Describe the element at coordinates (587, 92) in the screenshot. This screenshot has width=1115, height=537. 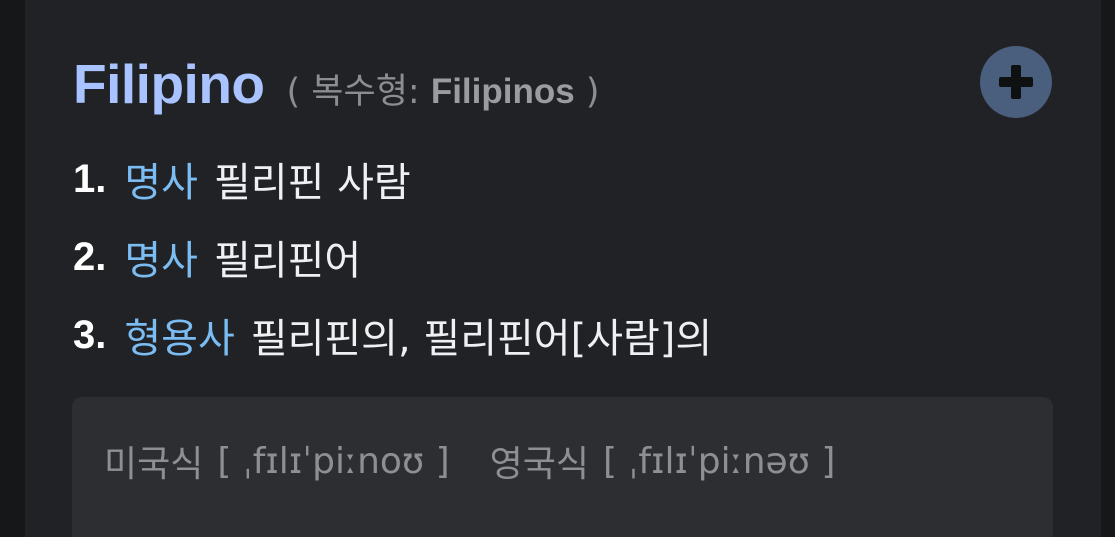
I see `plural-close: )` at that location.